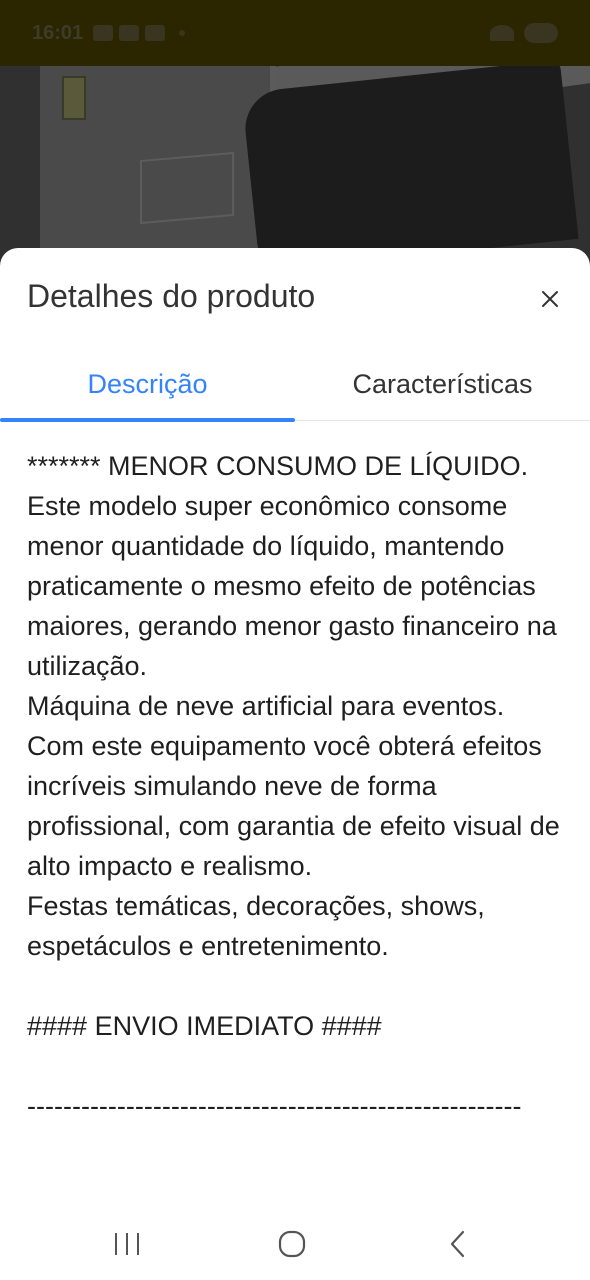 This screenshot has height=1280, width=590. What do you see at coordinates (155, 33) in the screenshot?
I see `photo-notification-icon` at bounding box center [155, 33].